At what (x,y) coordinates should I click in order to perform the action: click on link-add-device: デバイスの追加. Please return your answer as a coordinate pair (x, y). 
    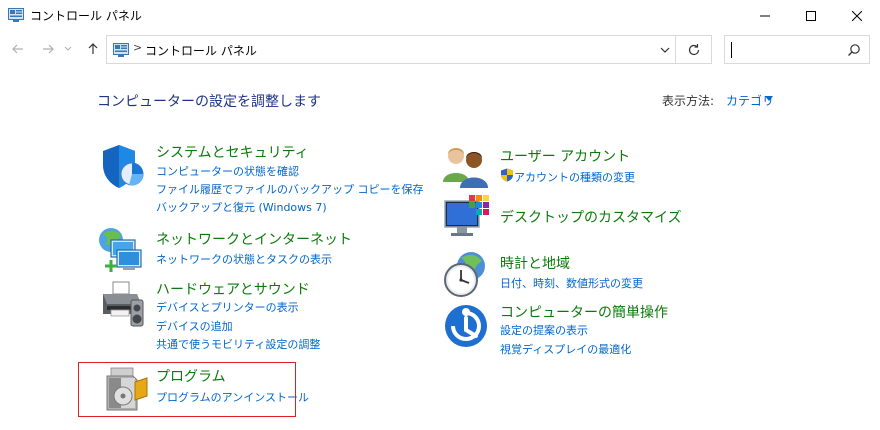
    Looking at the image, I should click on (194, 326).